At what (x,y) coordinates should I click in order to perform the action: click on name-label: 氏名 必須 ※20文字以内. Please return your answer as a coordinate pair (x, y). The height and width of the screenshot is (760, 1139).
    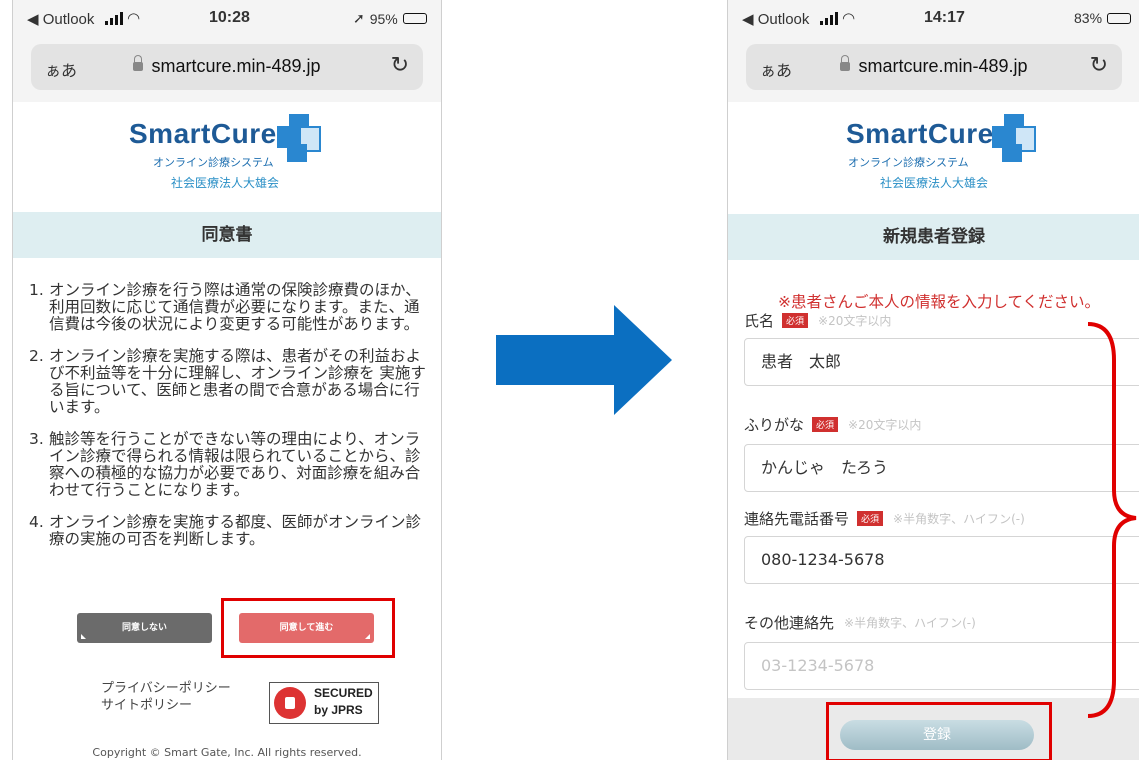
    Looking at the image, I should click on (817, 320).